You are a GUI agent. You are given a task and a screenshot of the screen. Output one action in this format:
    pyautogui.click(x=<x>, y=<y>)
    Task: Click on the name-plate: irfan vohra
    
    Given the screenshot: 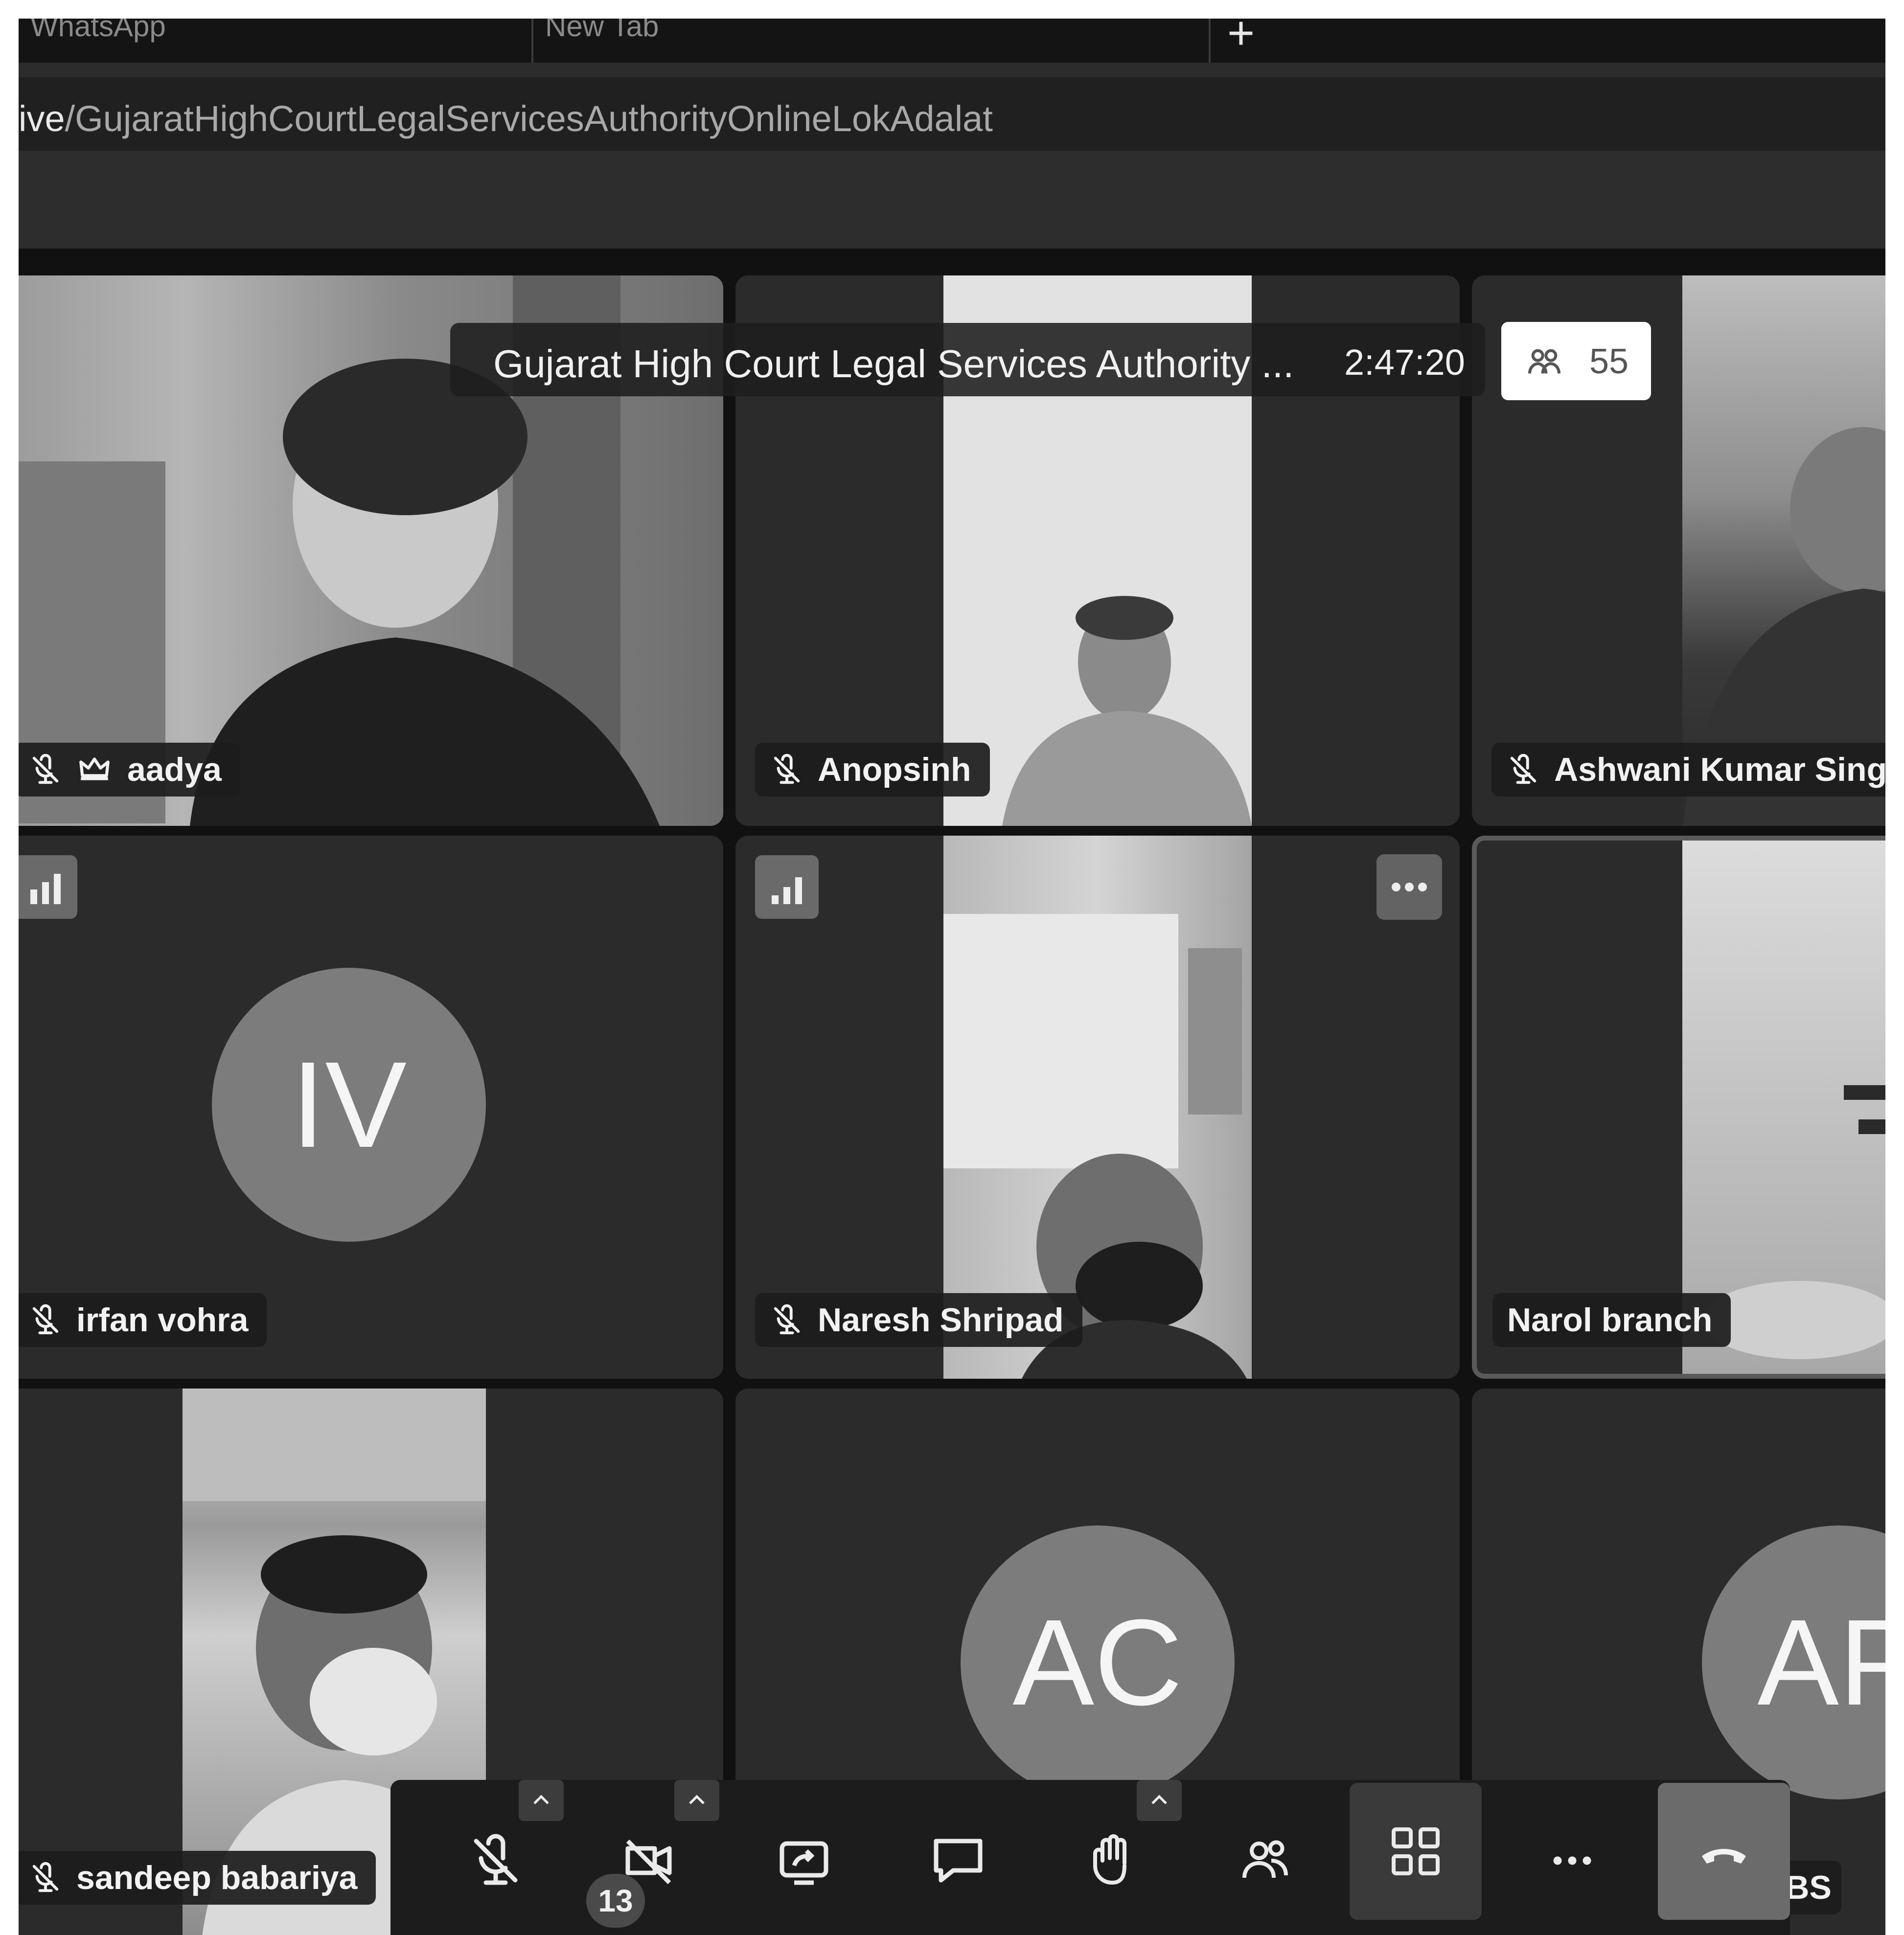 What is the action you would take?
    pyautogui.click(x=143, y=1320)
    